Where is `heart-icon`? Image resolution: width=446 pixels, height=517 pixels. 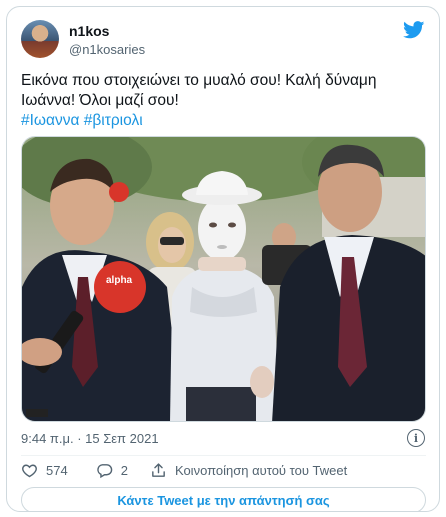
heart-icon is located at coordinates (29, 470).